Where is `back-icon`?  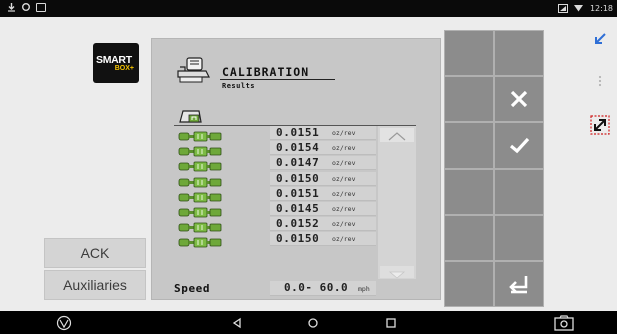
back-icon is located at coordinates (237, 323).